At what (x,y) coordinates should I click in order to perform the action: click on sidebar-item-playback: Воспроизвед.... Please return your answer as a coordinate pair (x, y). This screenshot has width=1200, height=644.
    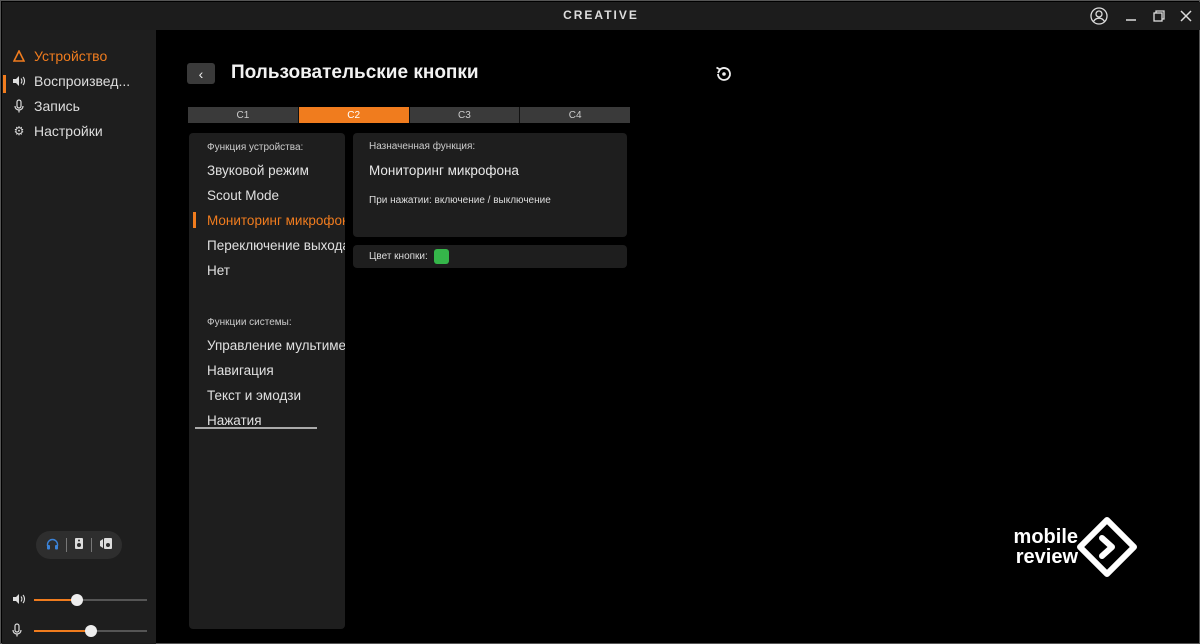
    Looking at the image, I should click on (70, 81).